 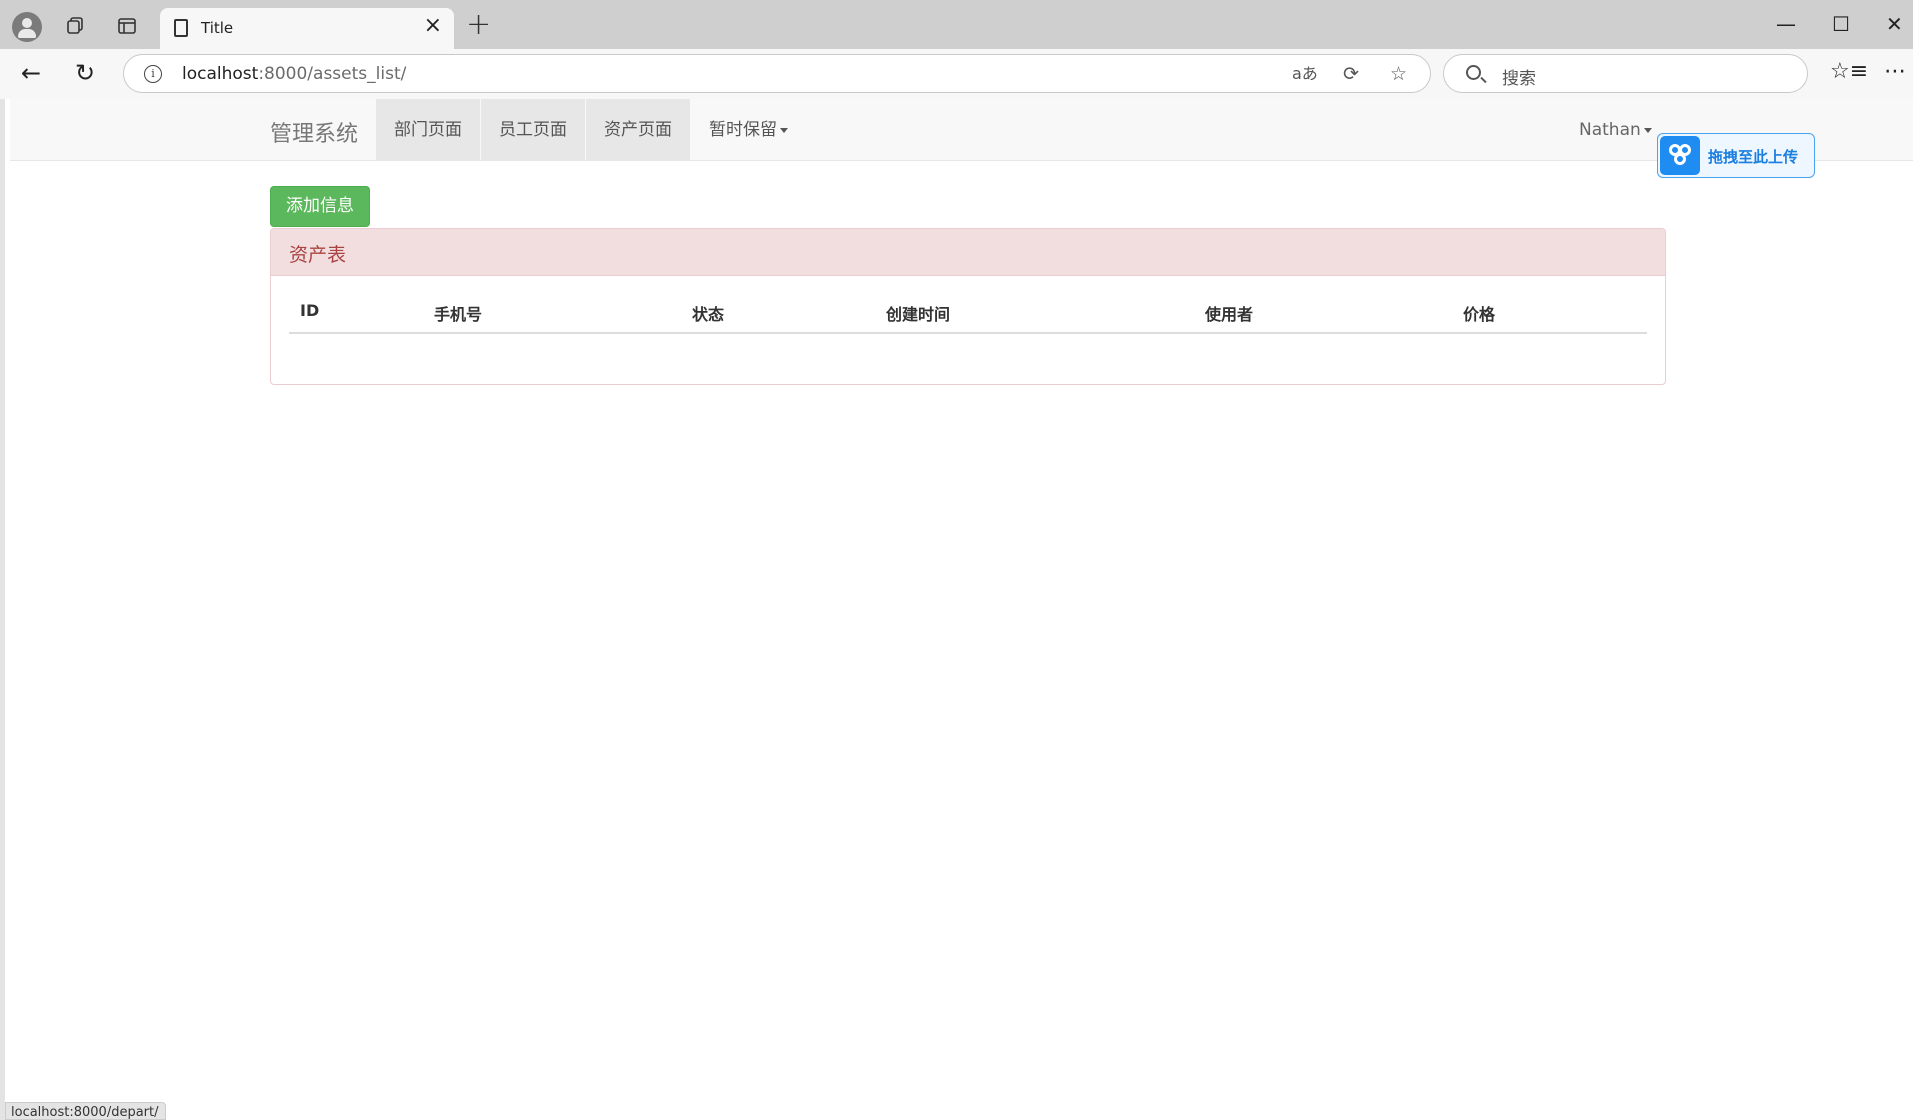 I want to click on nav-dropdown-reserved: 暂时保留, so click(x=748, y=130).